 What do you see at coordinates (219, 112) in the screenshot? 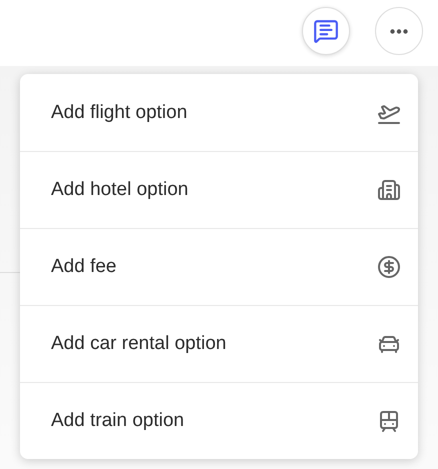
I see `menu-item: Add flight option` at bounding box center [219, 112].